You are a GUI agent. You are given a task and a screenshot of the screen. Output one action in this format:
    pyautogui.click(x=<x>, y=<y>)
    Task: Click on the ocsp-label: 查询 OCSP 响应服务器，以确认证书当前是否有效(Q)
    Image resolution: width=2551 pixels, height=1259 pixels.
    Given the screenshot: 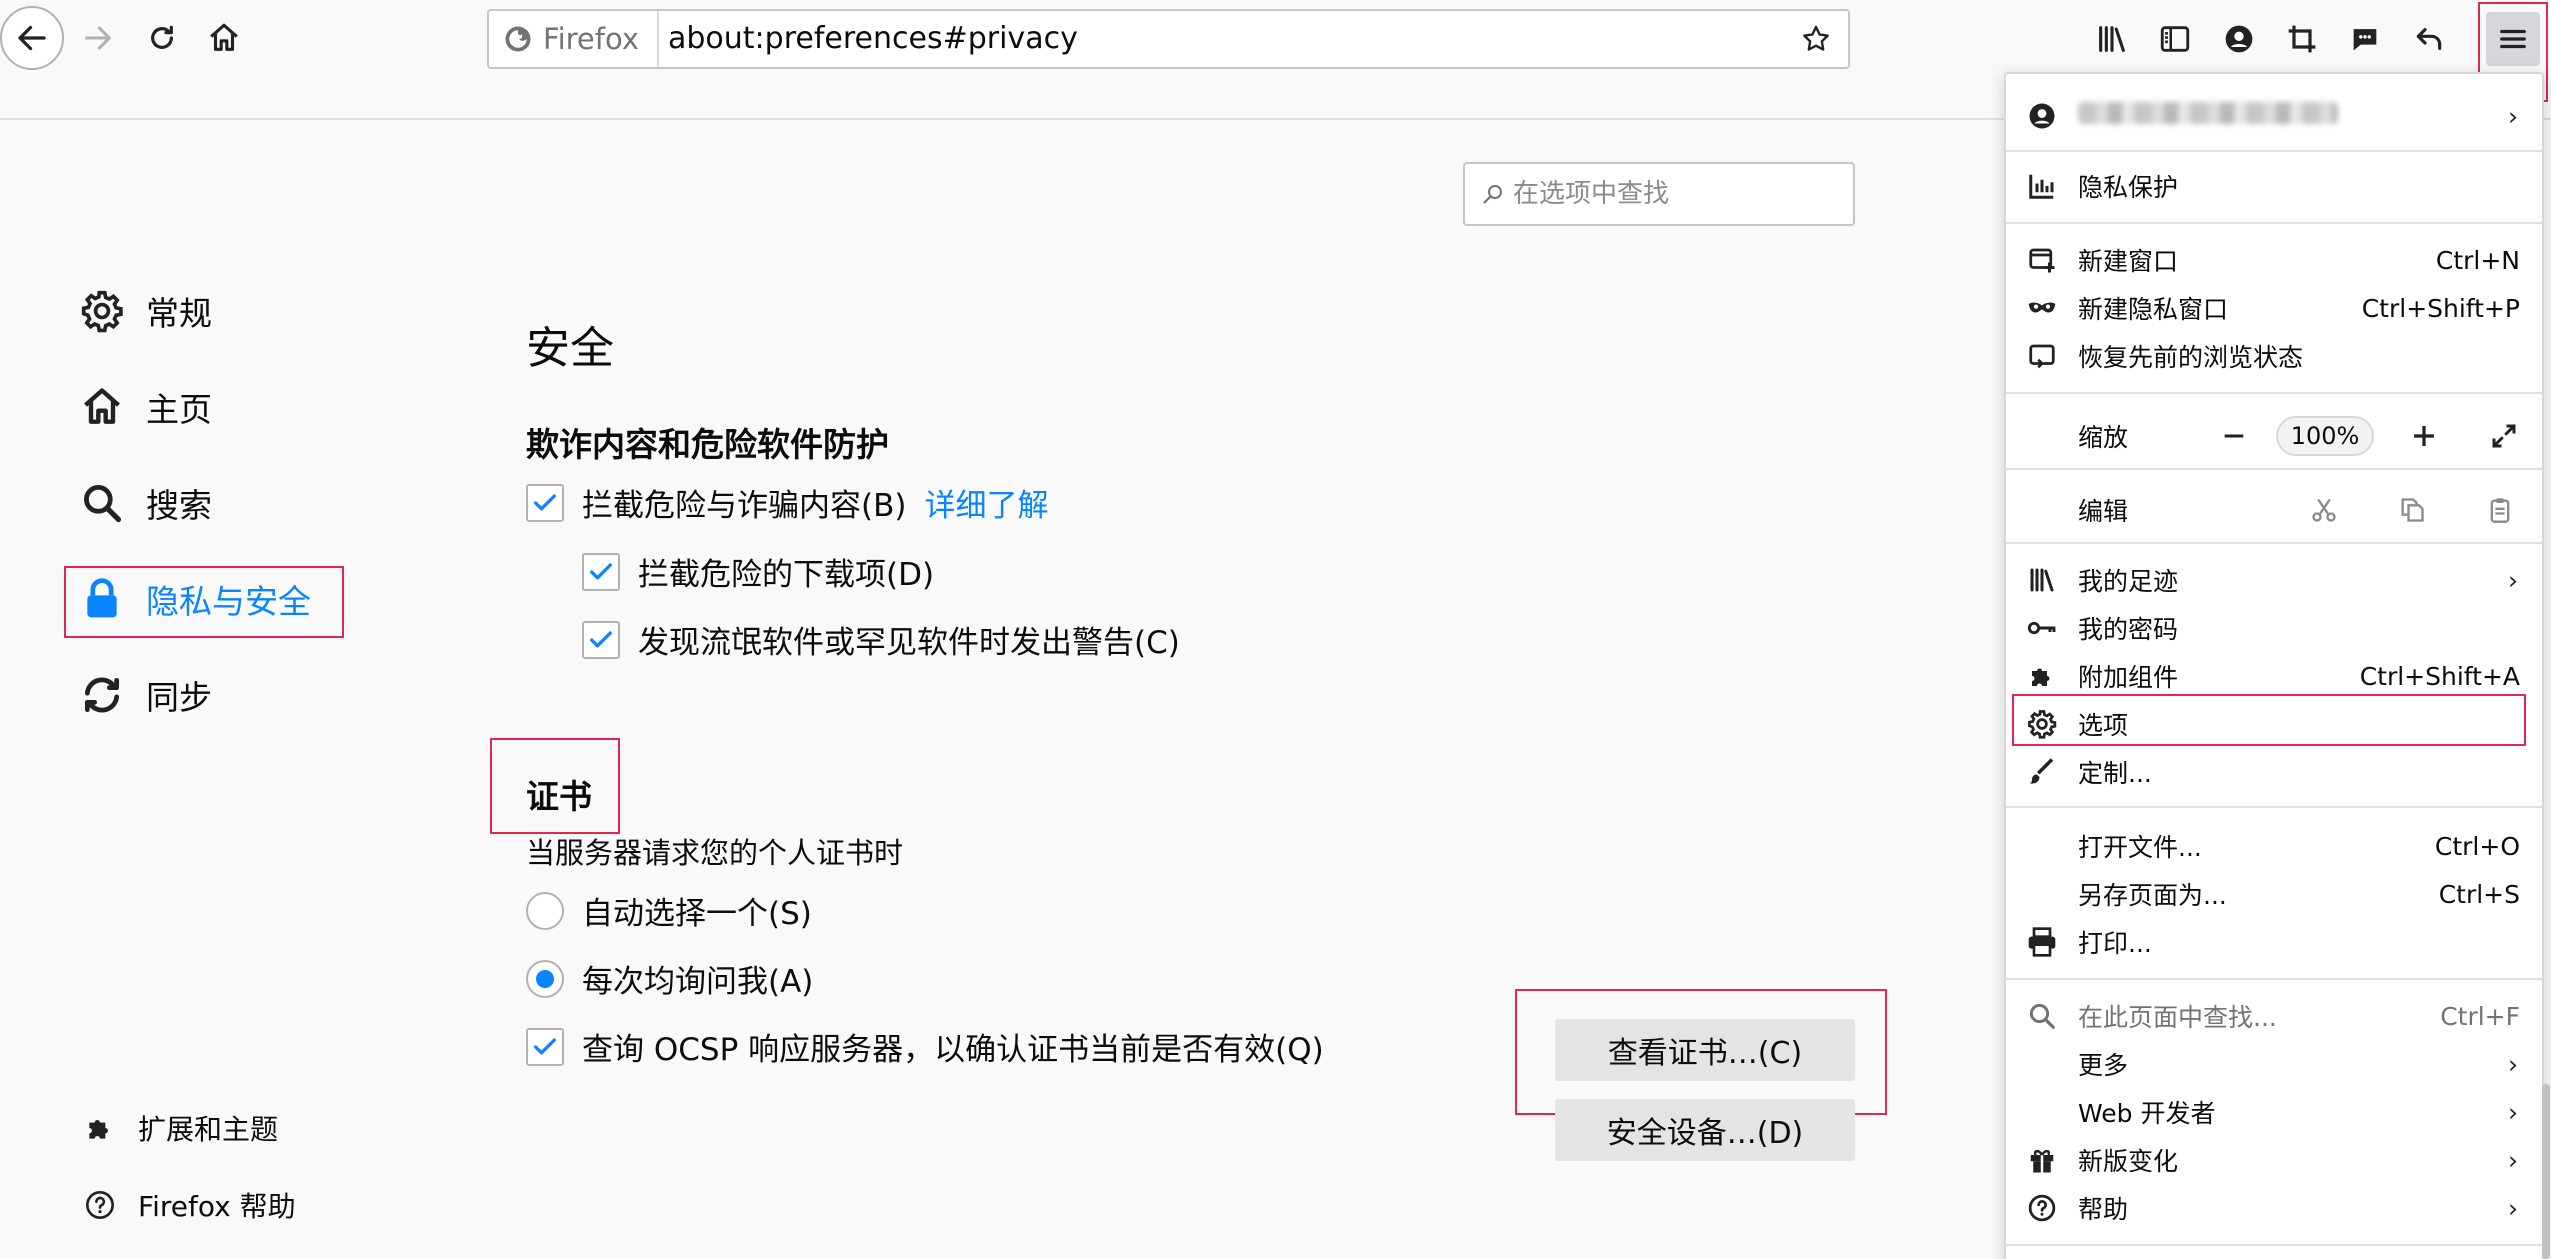 What is the action you would take?
    pyautogui.click(x=953, y=1046)
    